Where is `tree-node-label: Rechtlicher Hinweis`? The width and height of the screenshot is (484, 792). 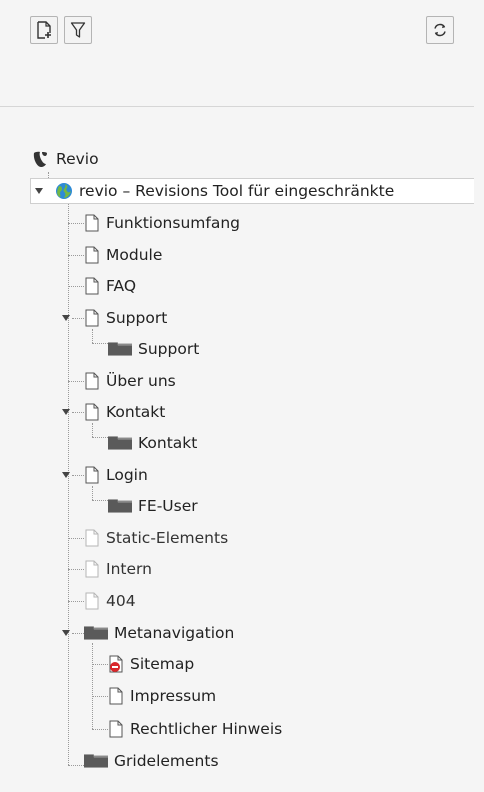 tree-node-label: Rechtlicher Hinweis is located at coordinates (206, 729).